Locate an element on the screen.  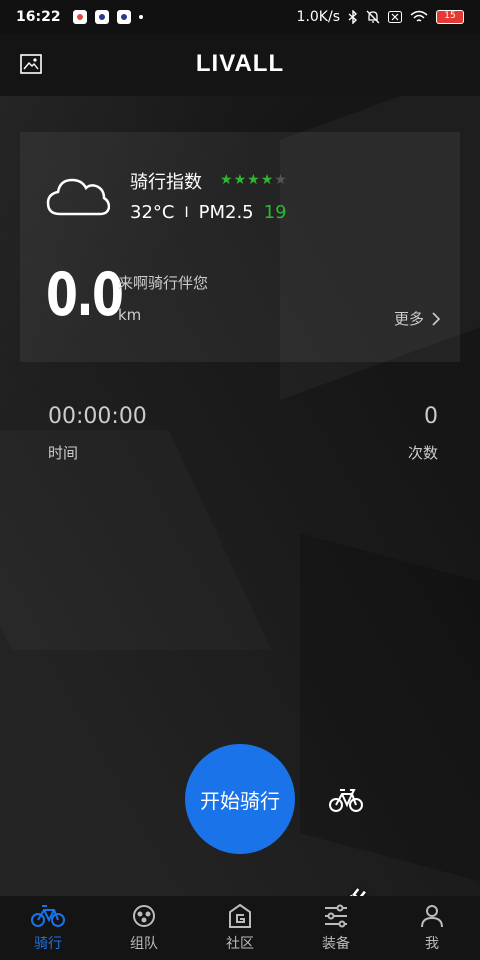
distance-unit: km is located at coordinates (130, 315).